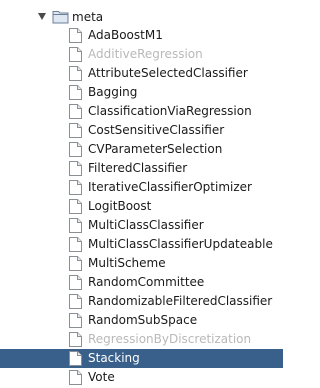 Image resolution: width=320 pixels, height=388 pixels. What do you see at coordinates (155, 149) in the screenshot?
I see `tree-item-label: CVParameterSelection` at bounding box center [155, 149].